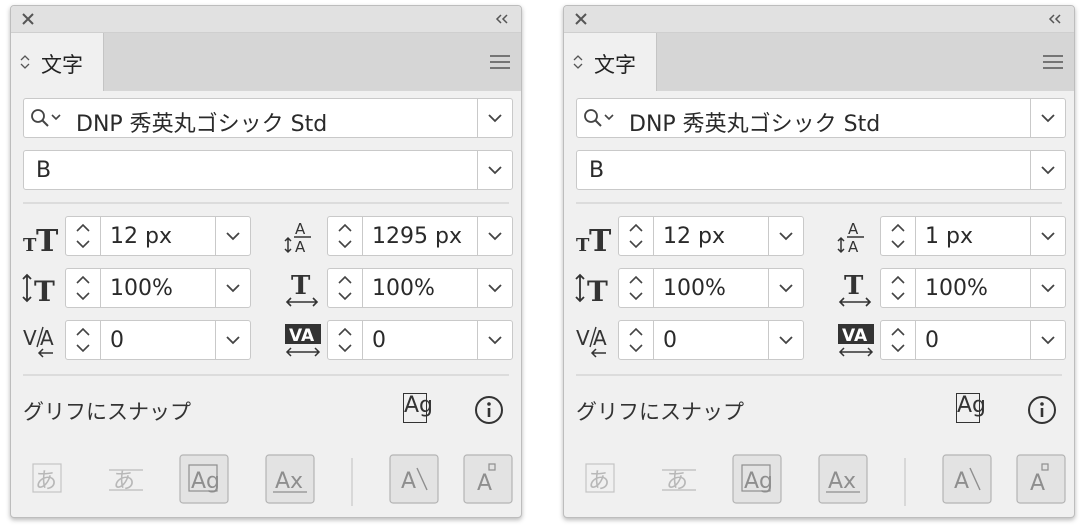 This screenshot has width=1089, height=532. Describe the element at coordinates (972, 405) in the screenshot. I see `snap-icon-text: Ag` at that location.